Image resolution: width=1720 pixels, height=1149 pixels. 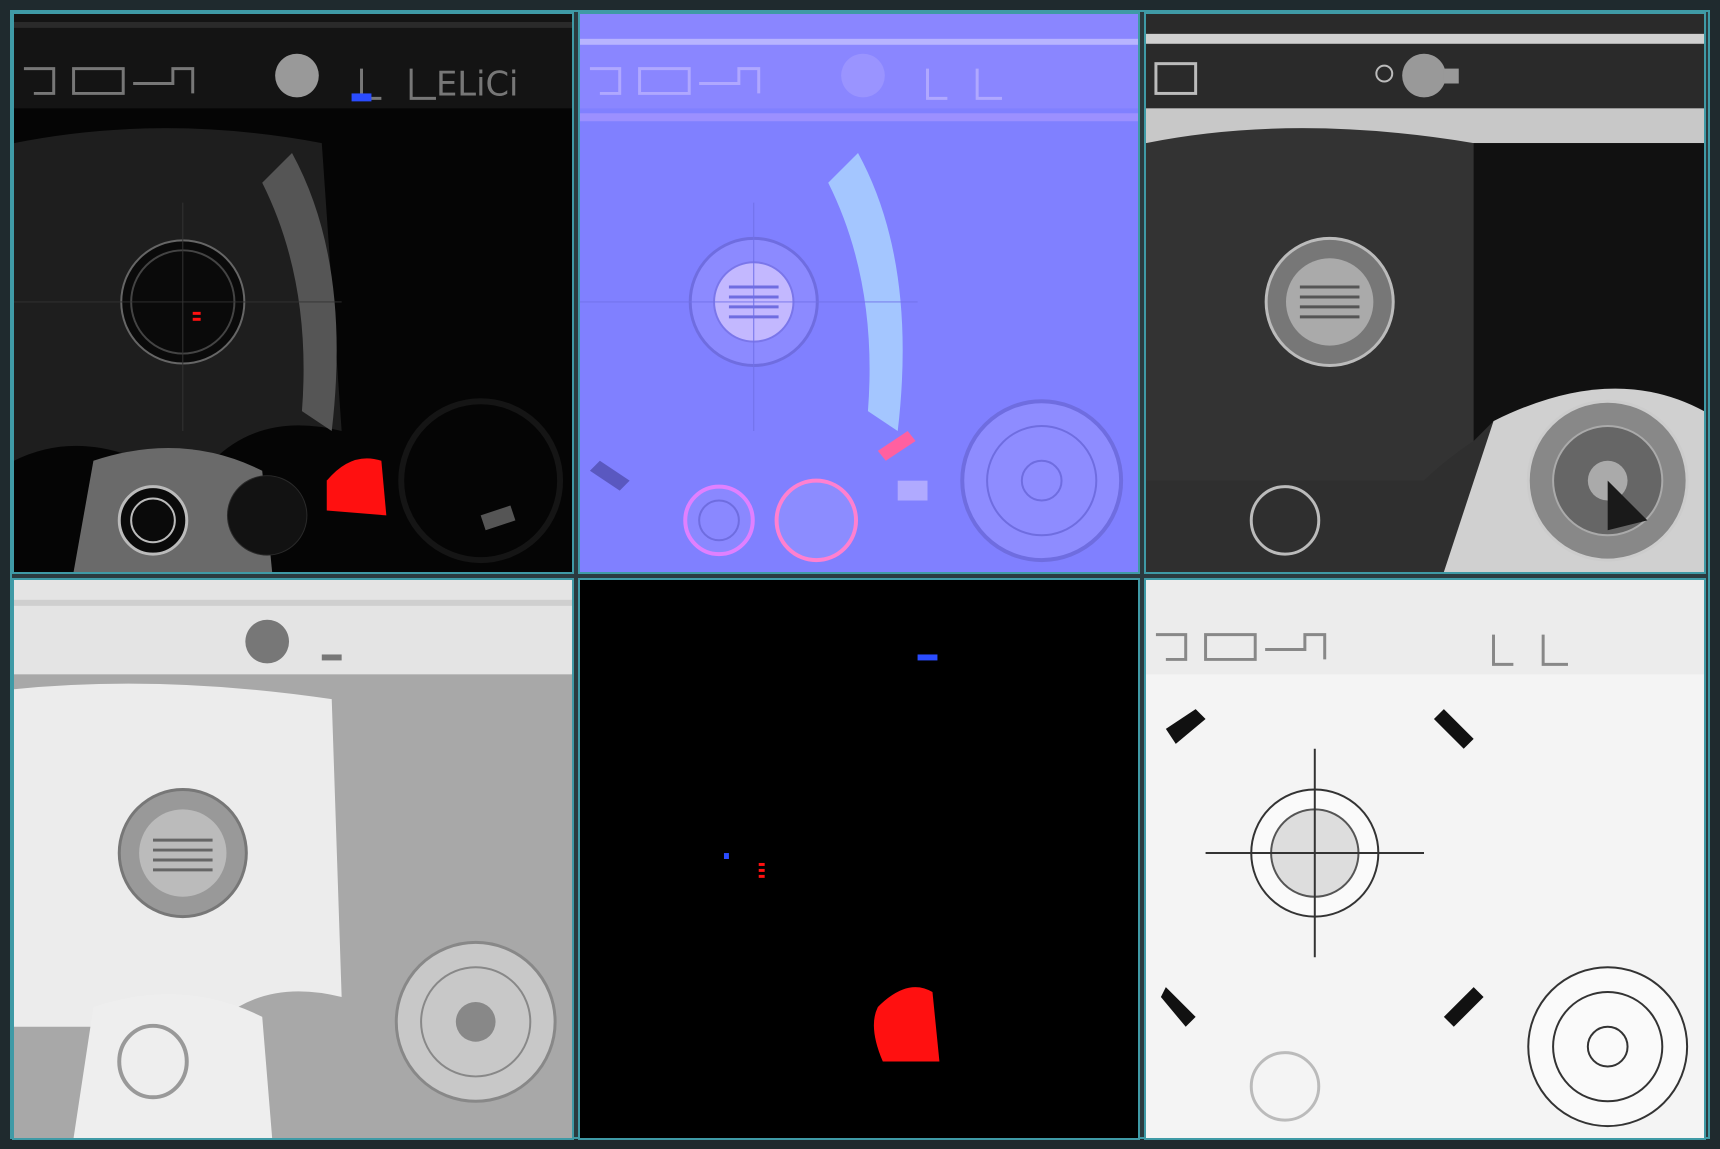 I want to click on panel-strip-text: ELiCi, so click(x=477, y=83).